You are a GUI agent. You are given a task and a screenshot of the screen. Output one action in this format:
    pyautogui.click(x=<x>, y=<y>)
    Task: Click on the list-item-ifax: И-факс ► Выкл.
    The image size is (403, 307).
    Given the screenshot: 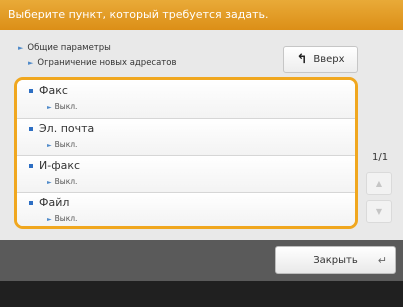 What is the action you would take?
    pyautogui.click(x=186, y=173)
    